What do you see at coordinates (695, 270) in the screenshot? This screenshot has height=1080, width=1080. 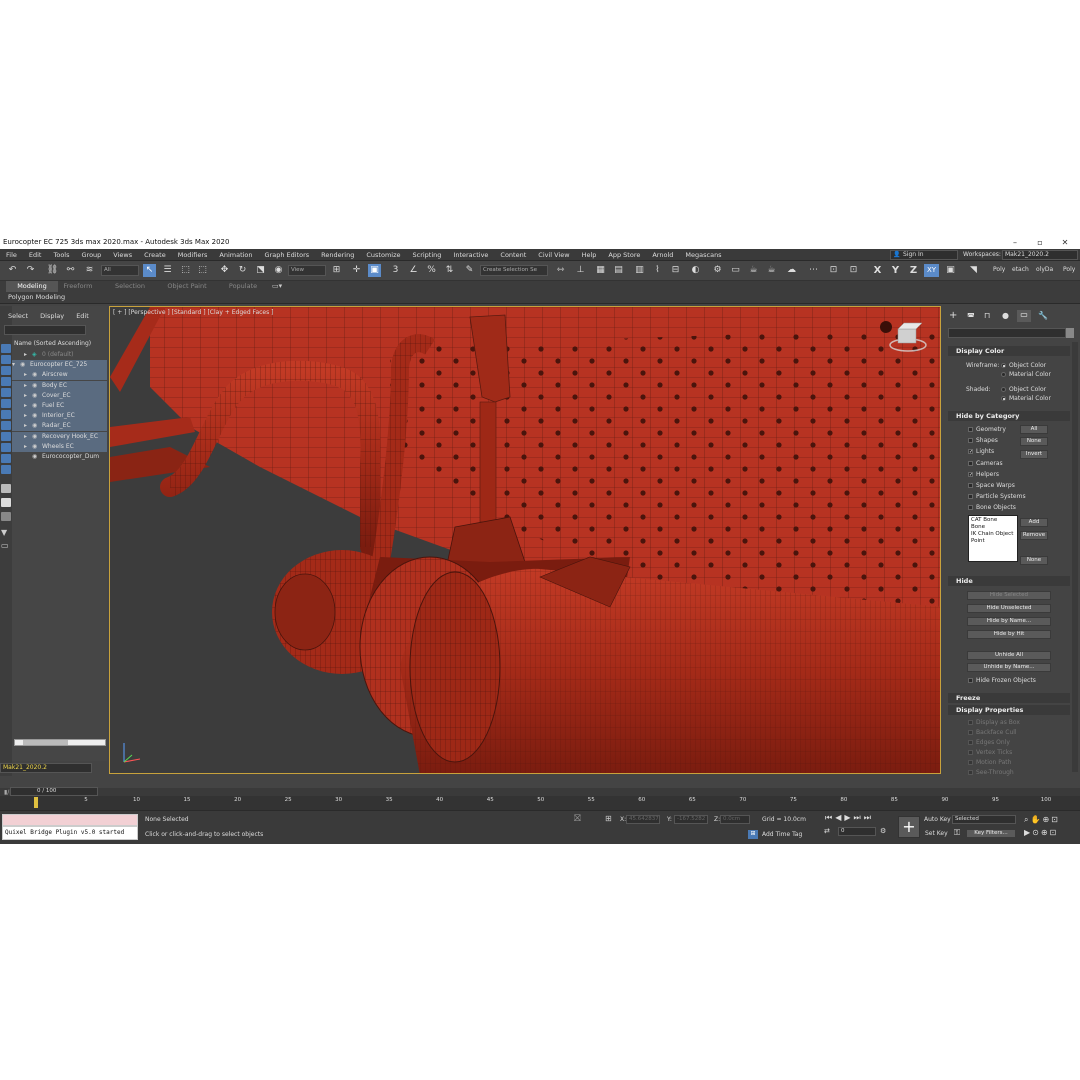 I see `material-editor-icon: ◐` at bounding box center [695, 270].